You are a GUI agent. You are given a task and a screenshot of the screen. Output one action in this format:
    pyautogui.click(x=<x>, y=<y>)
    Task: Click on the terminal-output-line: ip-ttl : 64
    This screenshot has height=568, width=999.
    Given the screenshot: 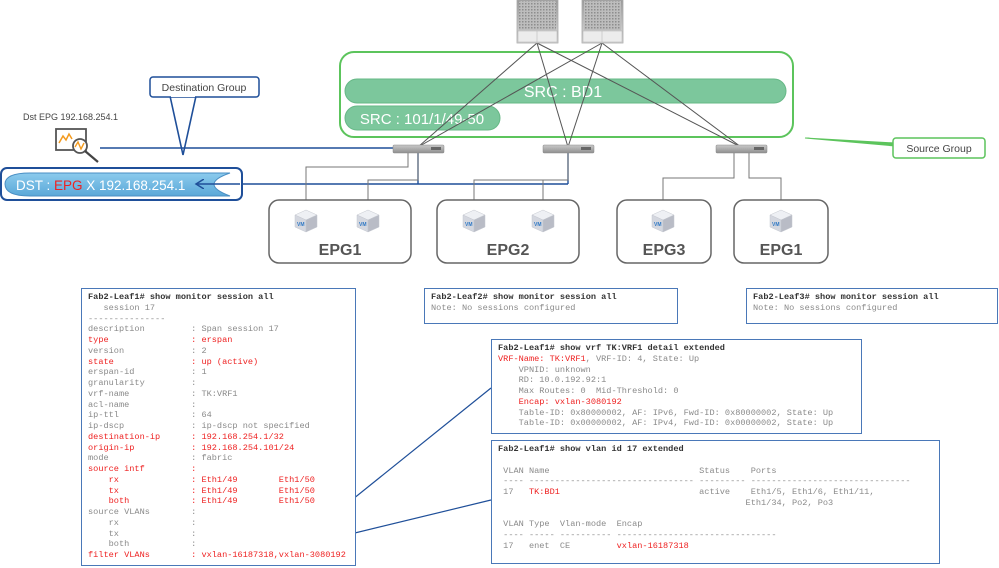 What is the action you would take?
    pyautogui.click(x=218, y=415)
    